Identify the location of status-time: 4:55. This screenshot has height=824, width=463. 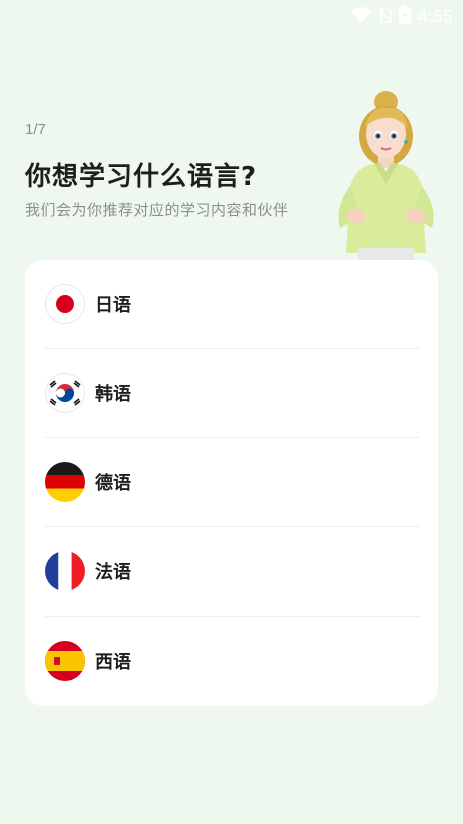
(435, 16).